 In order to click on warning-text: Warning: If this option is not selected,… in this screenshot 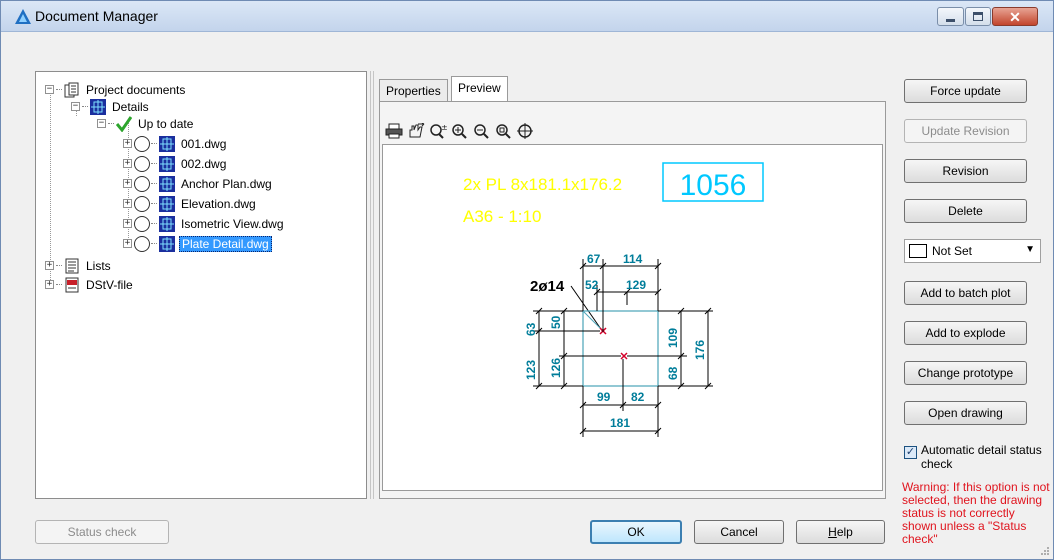, I will do `click(976, 513)`.